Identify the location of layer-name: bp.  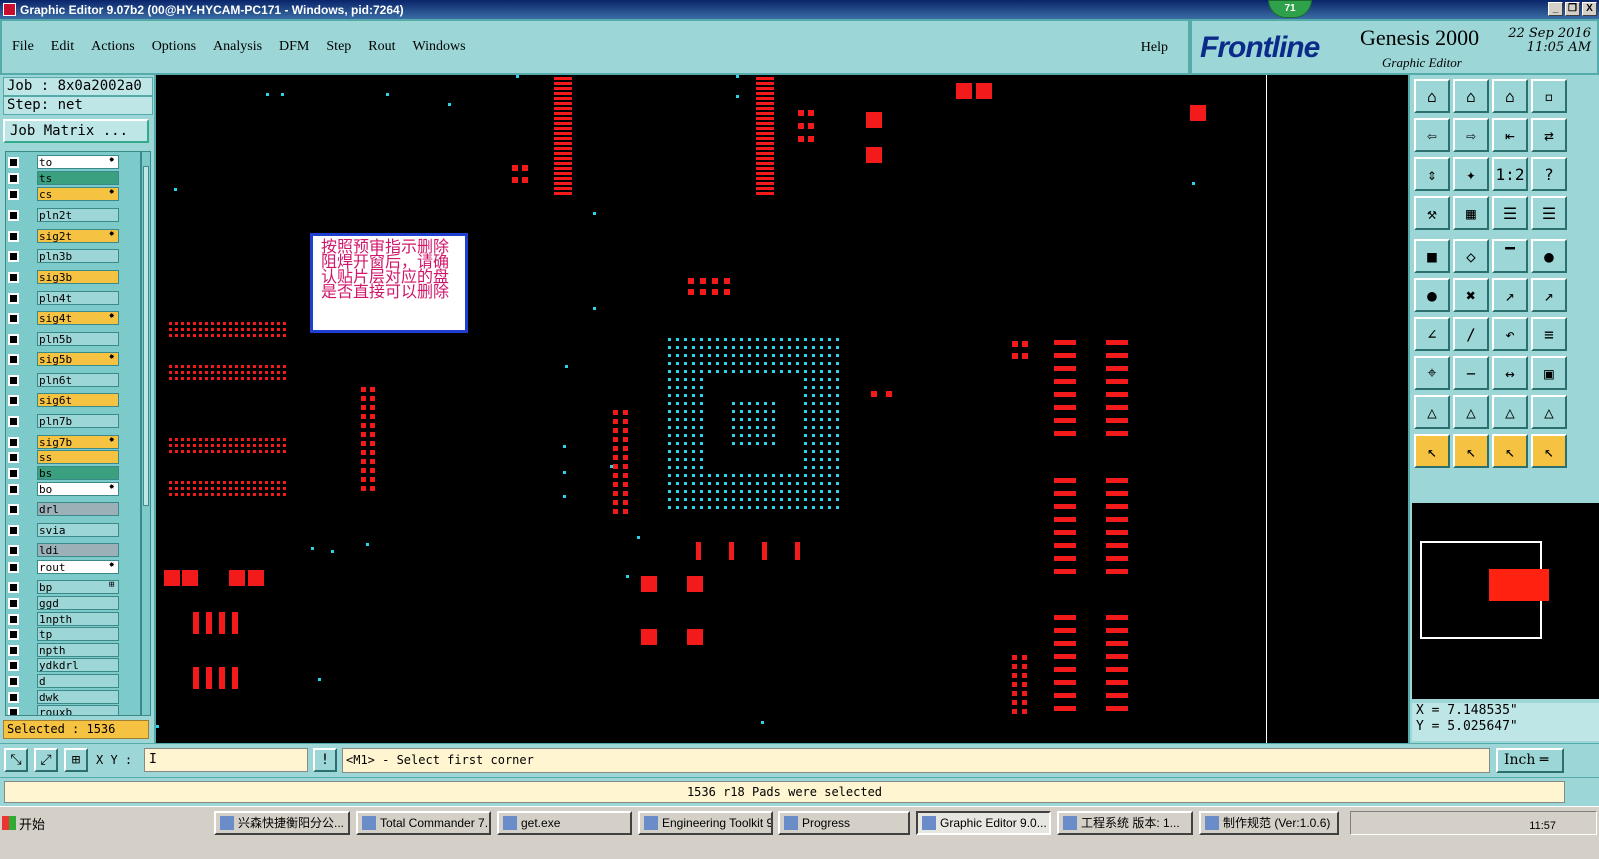
(78, 587).